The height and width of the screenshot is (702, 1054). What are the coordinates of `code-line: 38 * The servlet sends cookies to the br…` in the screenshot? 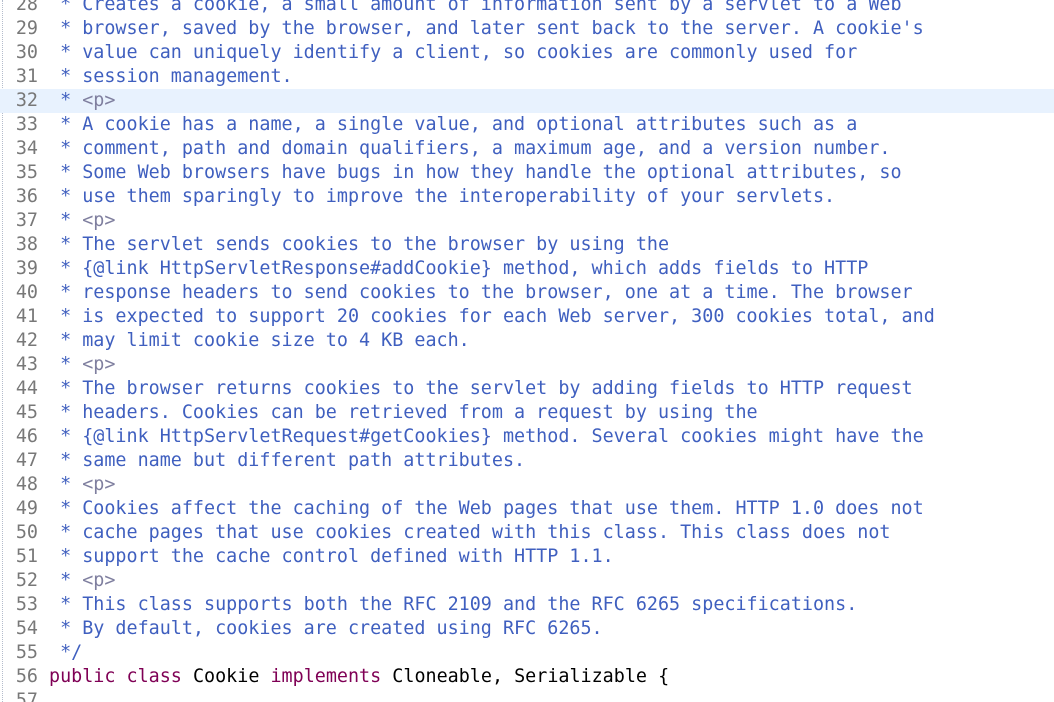 It's located at (527, 245).